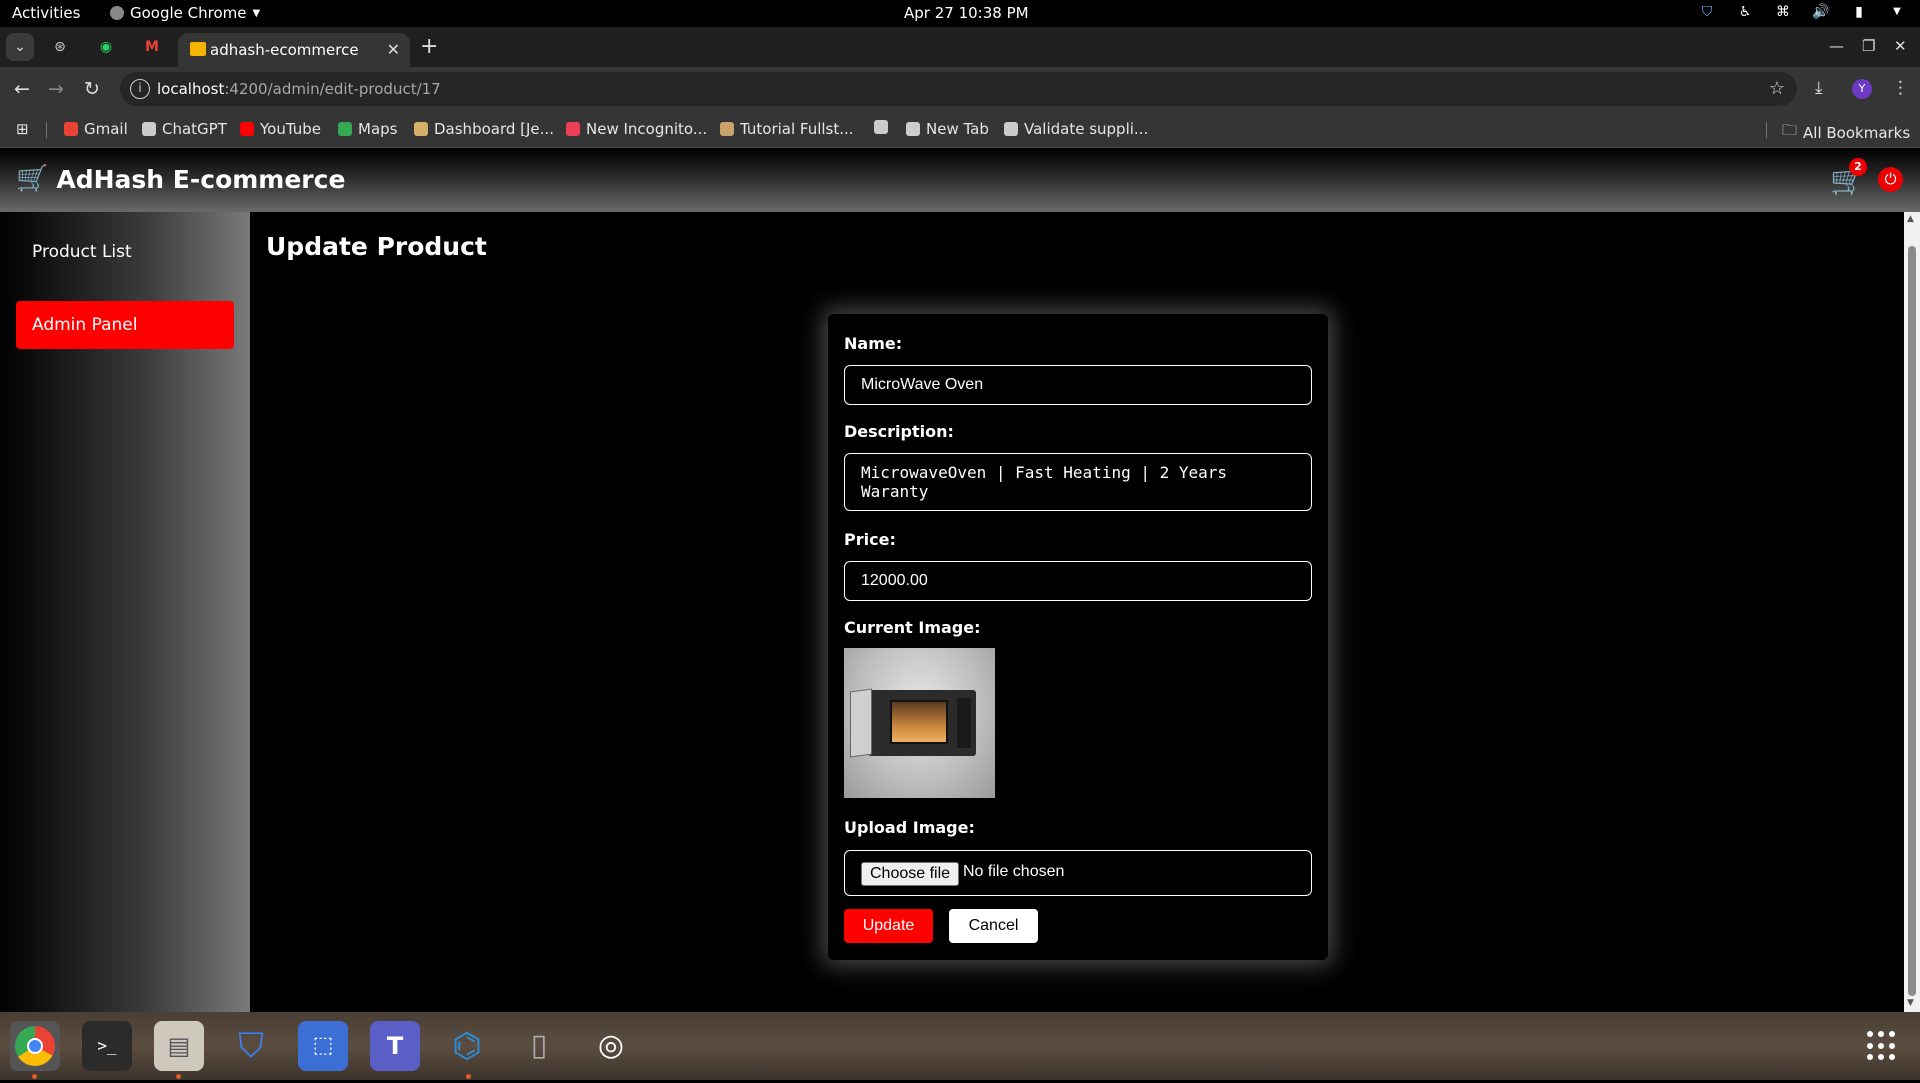 Image resolution: width=1920 pixels, height=1083 pixels. Describe the element at coordinates (46, 13) in the screenshot. I see `activities-button: Activities` at that location.